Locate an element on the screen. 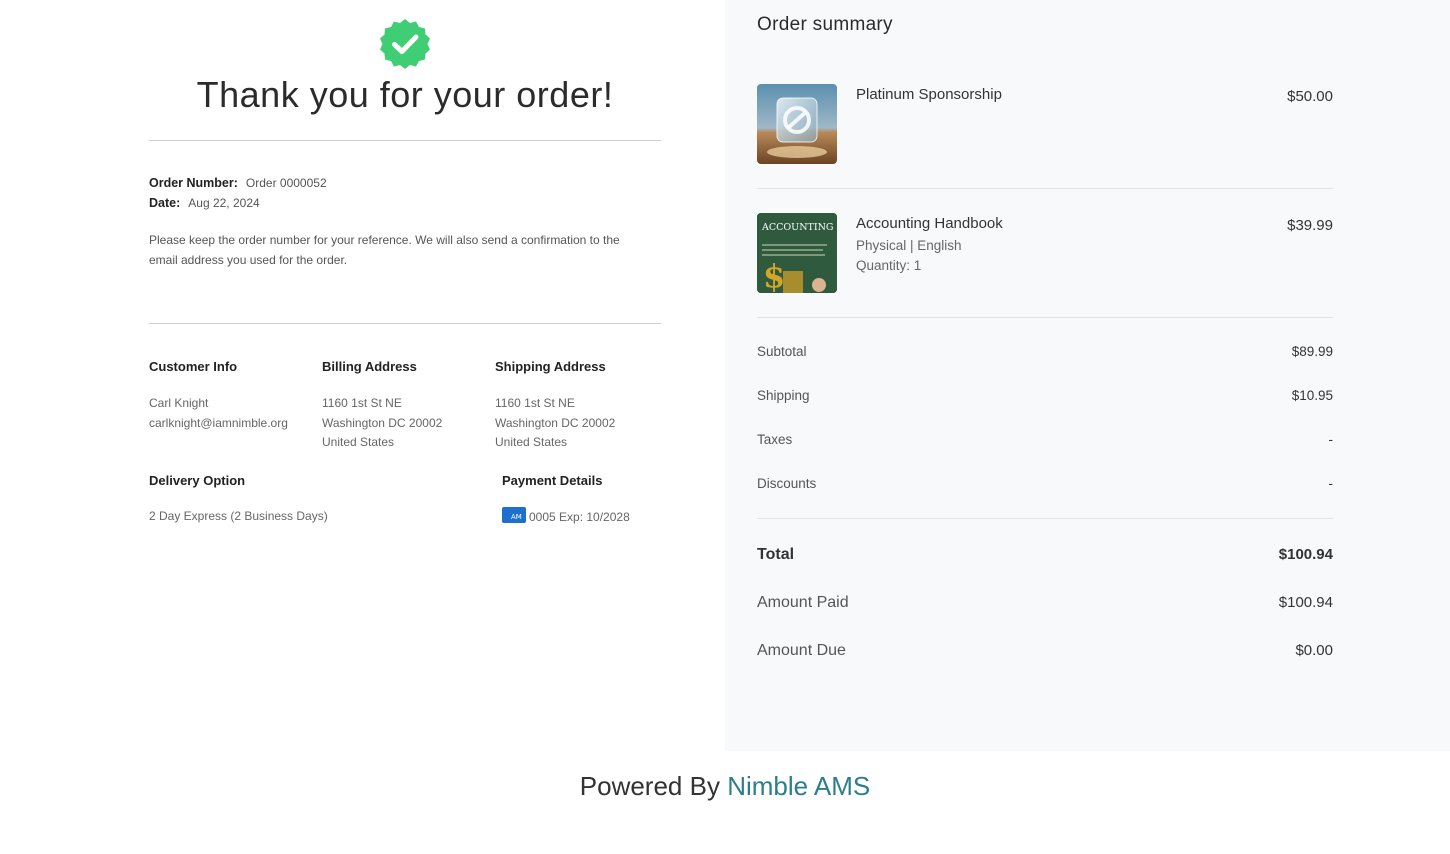 The width and height of the screenshot is (1450, 854). subtotal-value: $89.99 is located at coordinates (1312, 351).